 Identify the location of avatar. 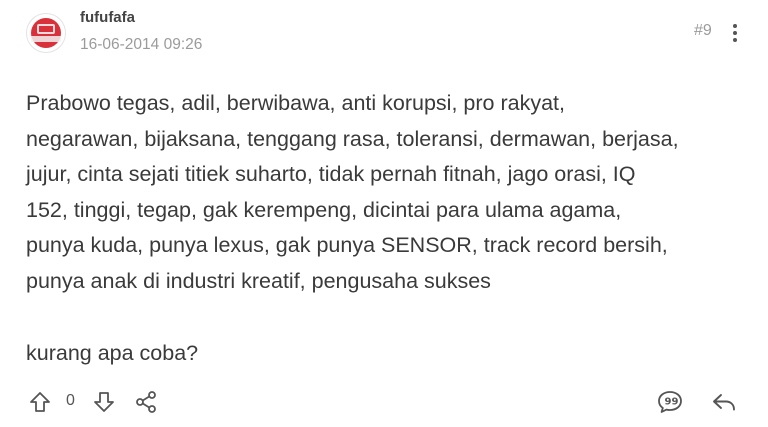
(46, 33).